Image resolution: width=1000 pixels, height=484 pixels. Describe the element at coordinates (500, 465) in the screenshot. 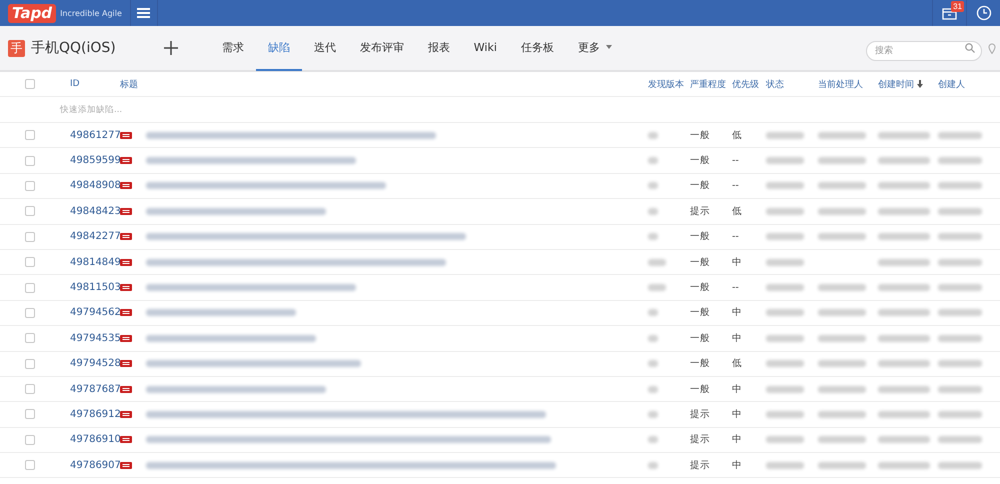

I see `table-row: 49786907 提示 中` at that location.